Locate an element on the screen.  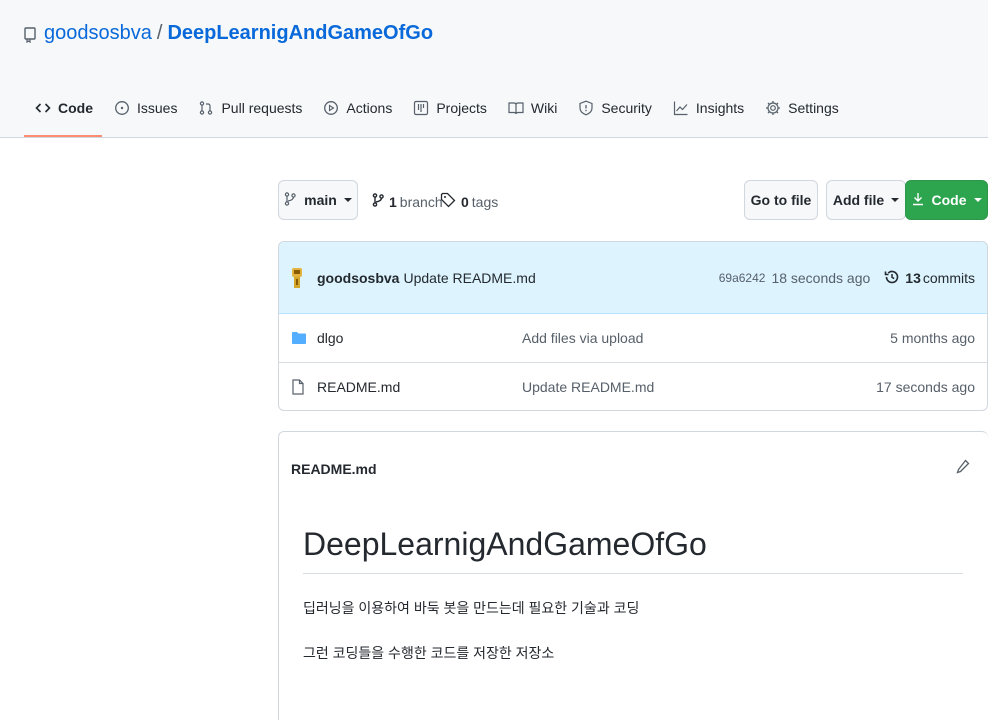
readme-header: README.md is located at coordinates (633, 469).